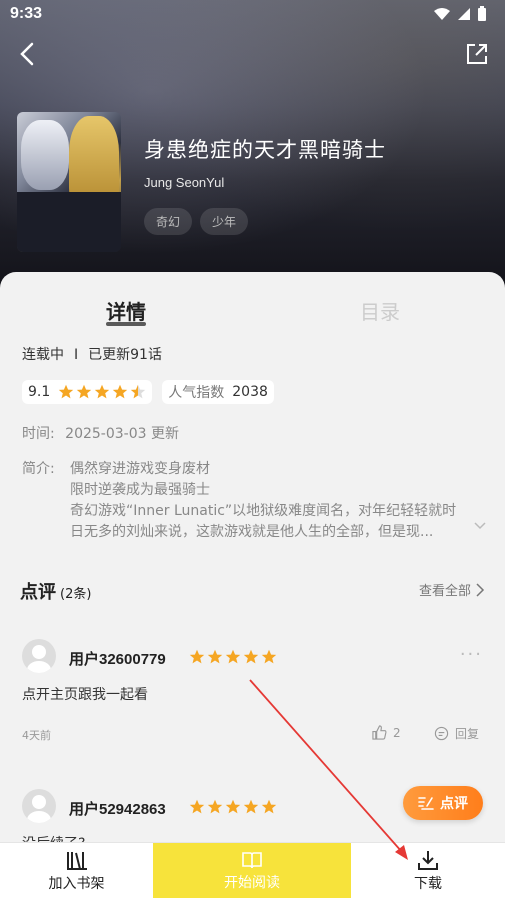 The image size is (505, 898). I want to click on battery-icon, so click(482, 13).